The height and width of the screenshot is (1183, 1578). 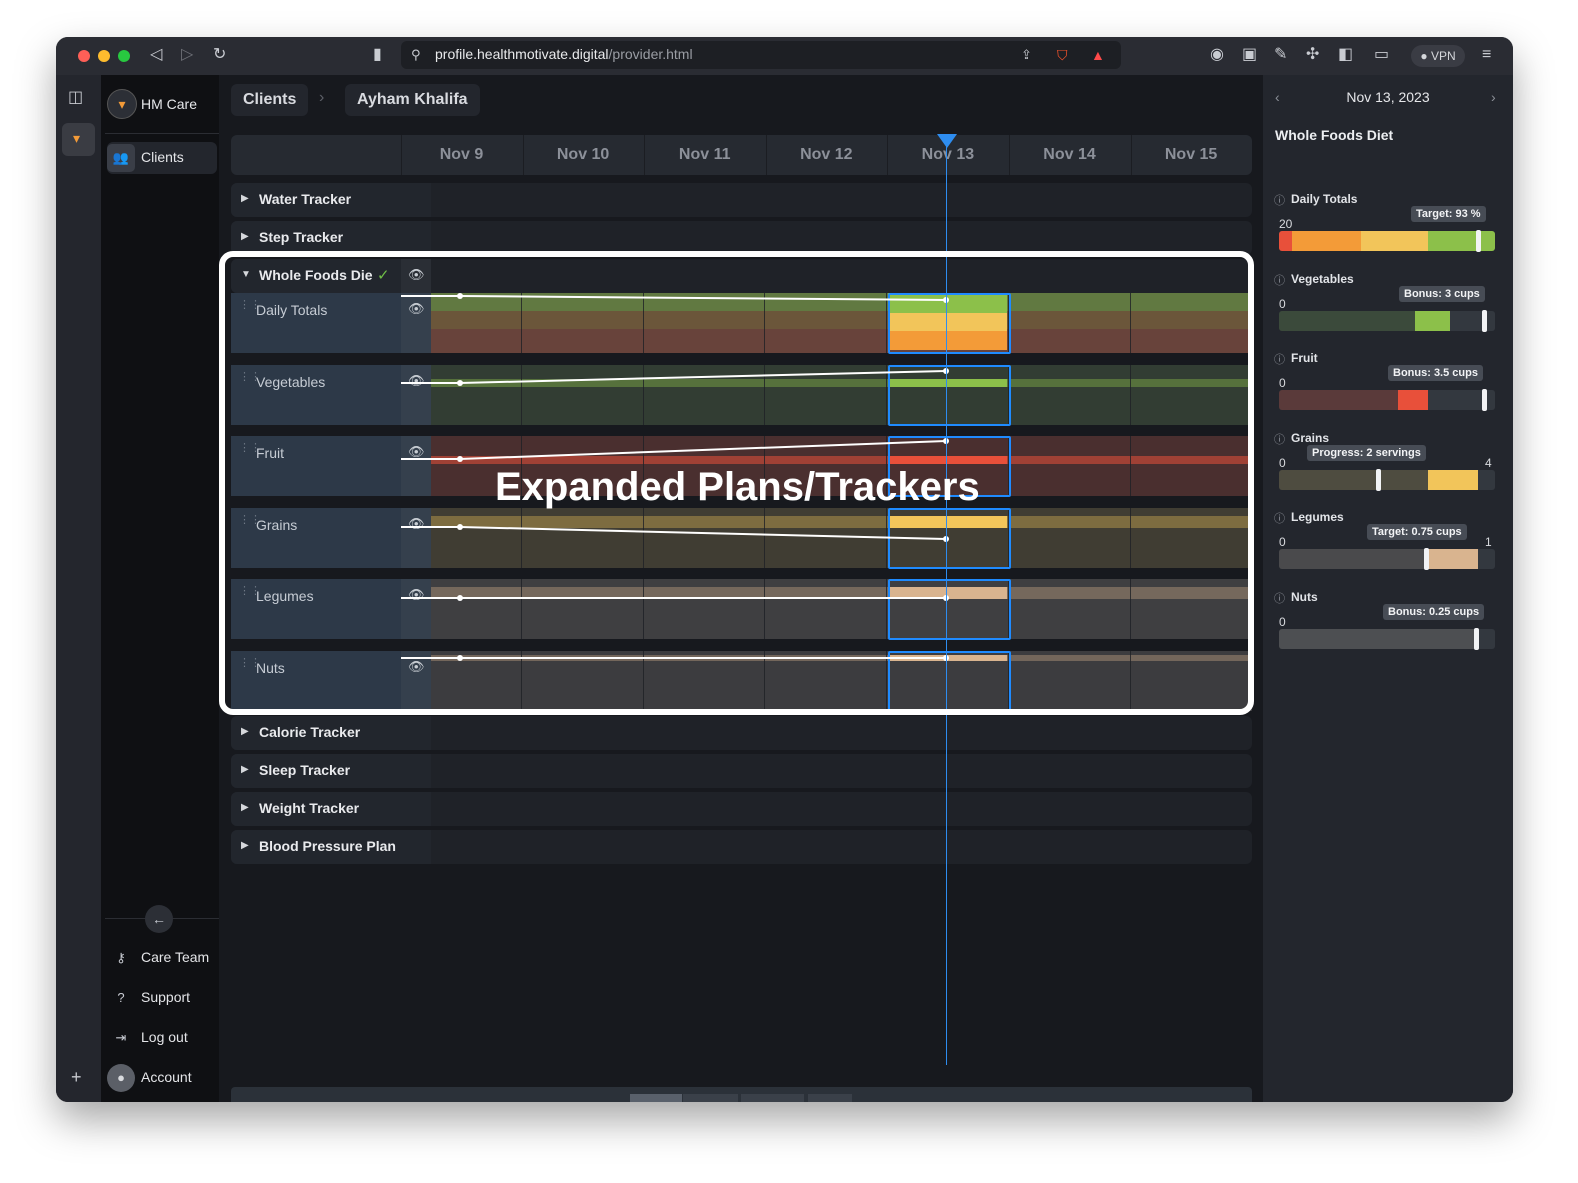 I want to click on metric-tooltip: Bonus: 3.5 cups, so click(x=1435, y=373).